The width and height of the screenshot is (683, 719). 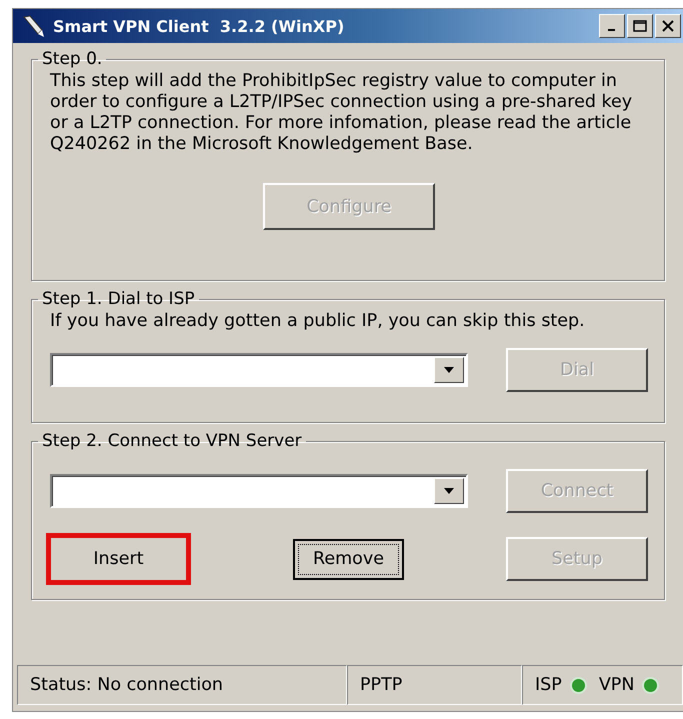 I want to click on window-title: Smart VPN Client 3.2.2 (WinXP), so click(x=199, y=26).